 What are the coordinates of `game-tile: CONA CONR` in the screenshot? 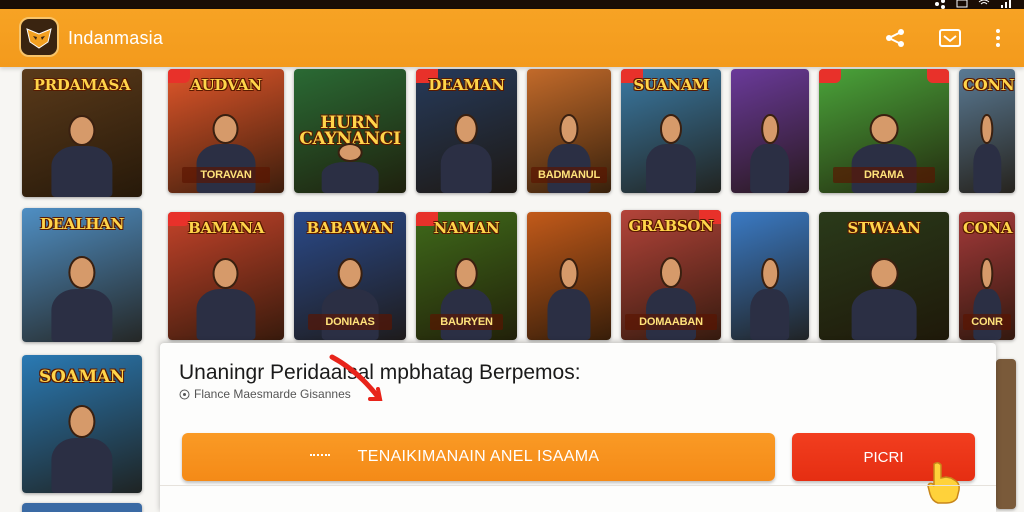 It's located at (987, 276).